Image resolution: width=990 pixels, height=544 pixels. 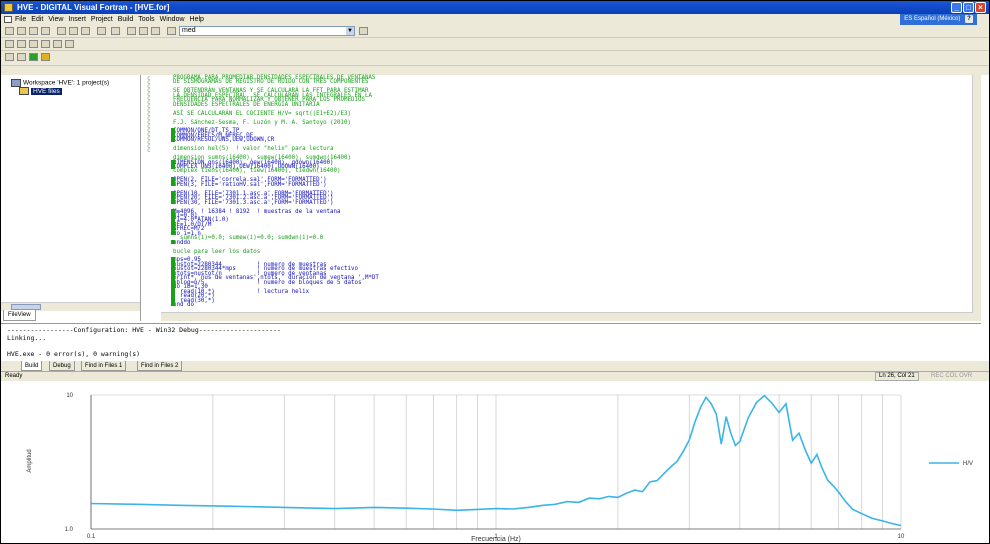 I want to click on stop-build-icon, so click(x=33, y=44).